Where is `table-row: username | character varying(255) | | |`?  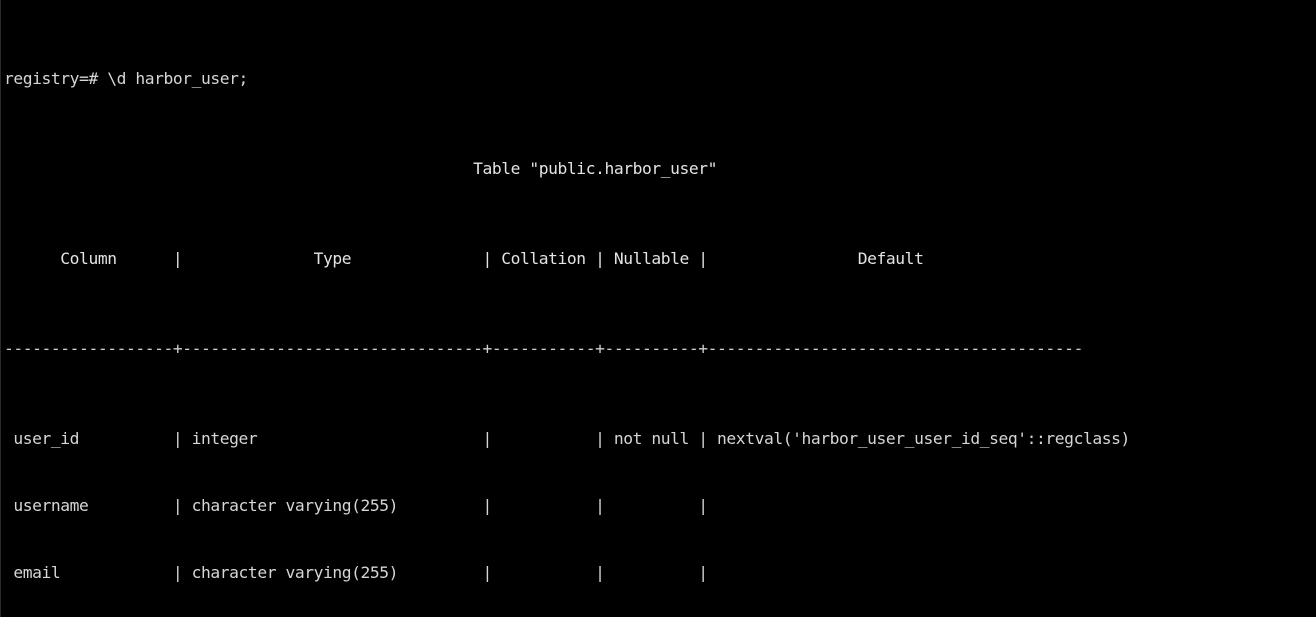
table-row: username | character varying(255) | | | is located at coordinates (361, 505).